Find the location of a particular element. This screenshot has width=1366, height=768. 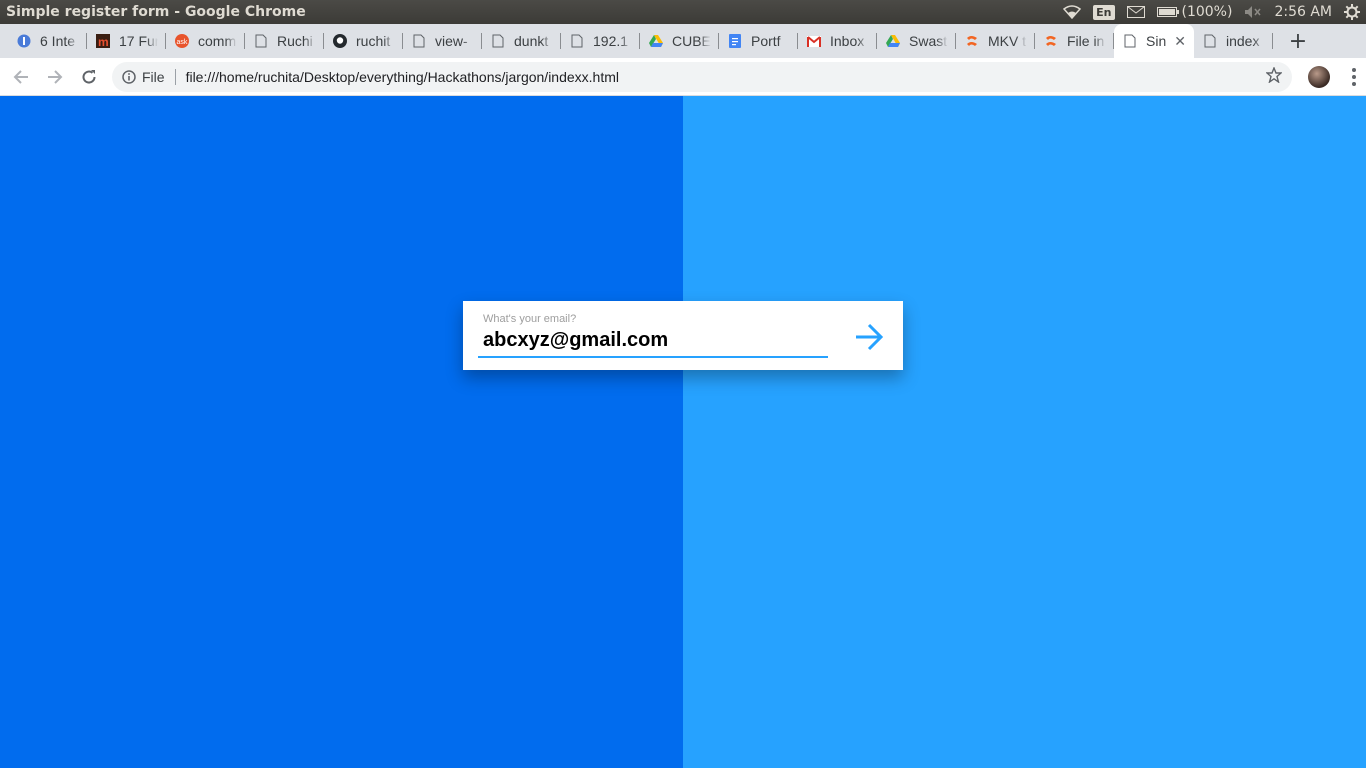

docs-icon is located at coordinates (735, 41).